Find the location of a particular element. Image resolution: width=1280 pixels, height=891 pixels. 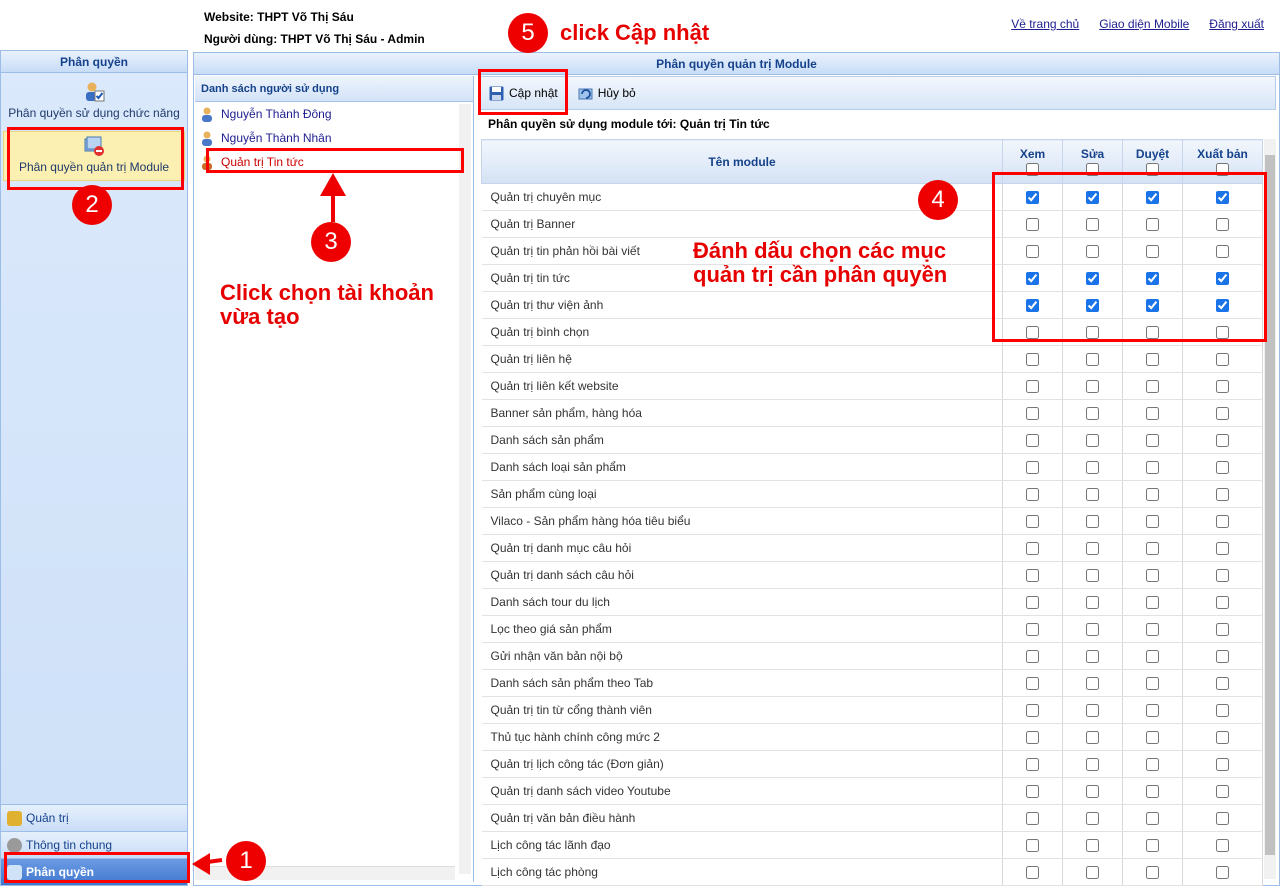

nav-permission: Phân quyền is located at coordinates (94, 871).